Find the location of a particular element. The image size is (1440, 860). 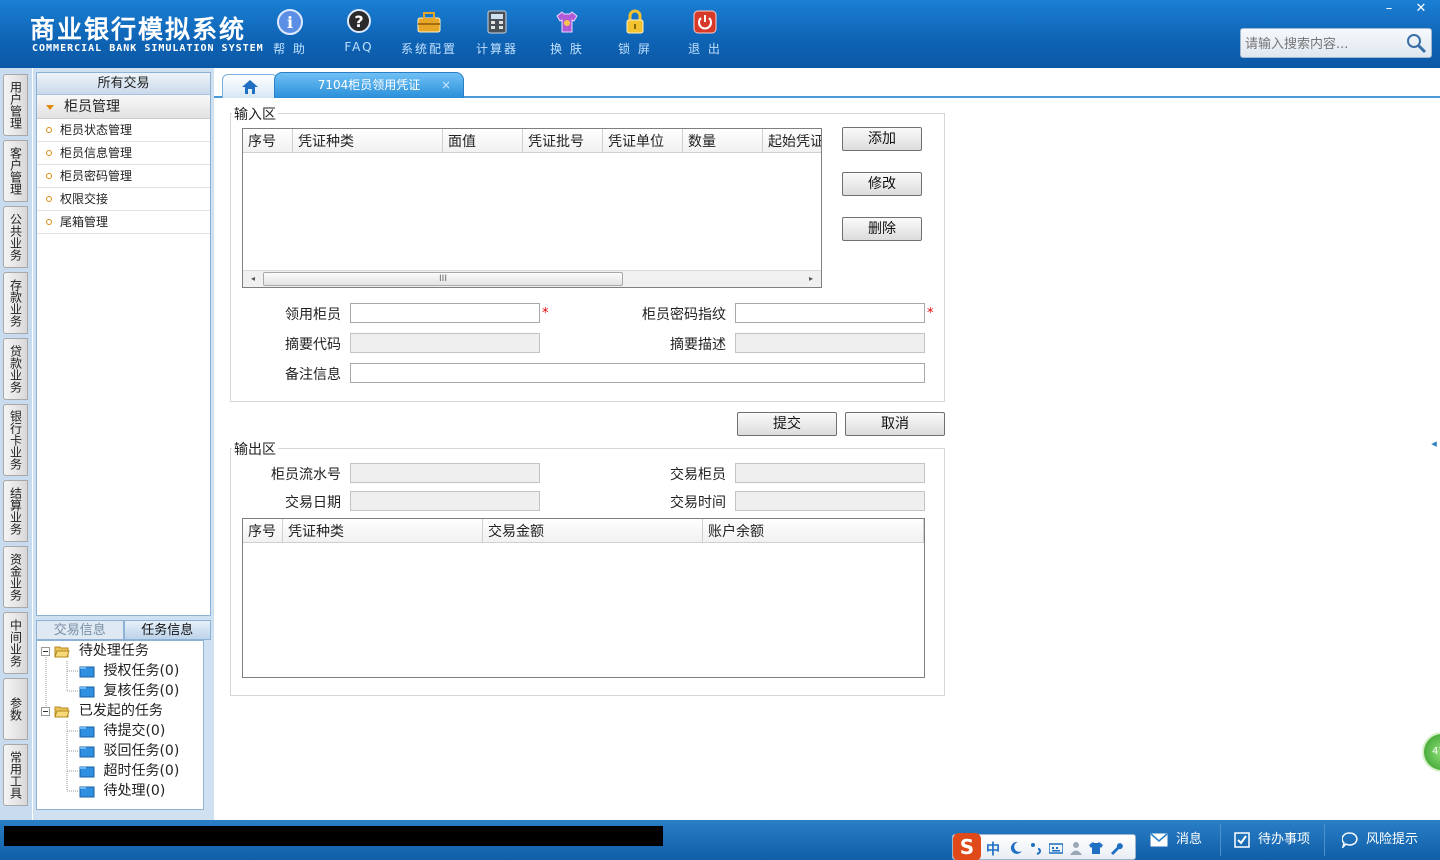

vtab-fund-business: 资金业务 is located at coordinates (15, 577).